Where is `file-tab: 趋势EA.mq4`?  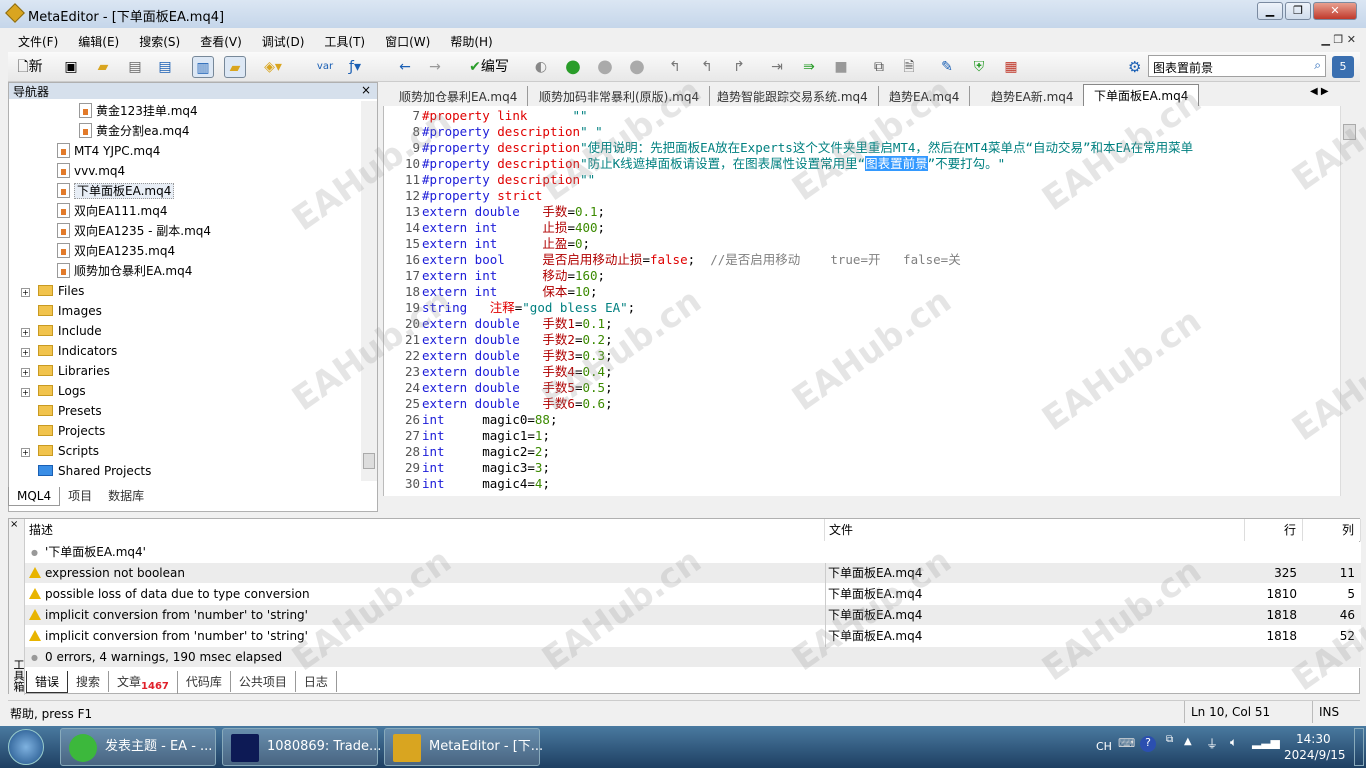 file-tab: 趋势EA.mq4 is located at coordinates (925, 96).